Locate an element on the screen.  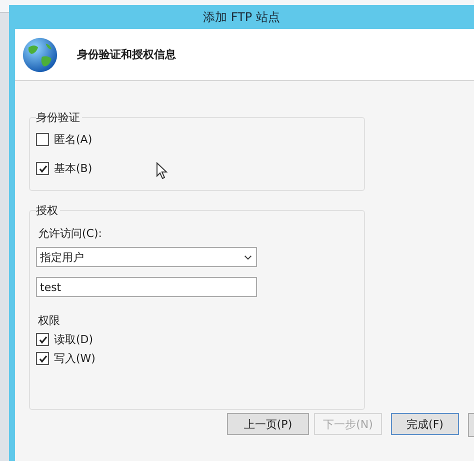
group-title: 身份验证 is located at coordinates (59, 117).